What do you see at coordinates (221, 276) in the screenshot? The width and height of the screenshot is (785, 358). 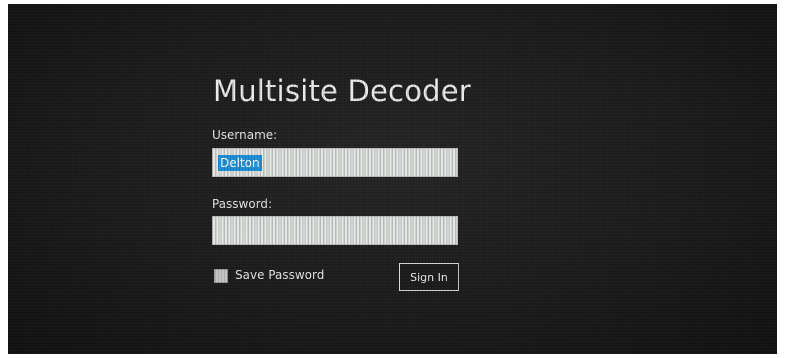 I see `save-password-checkbox` at bounding box center [221, 276].